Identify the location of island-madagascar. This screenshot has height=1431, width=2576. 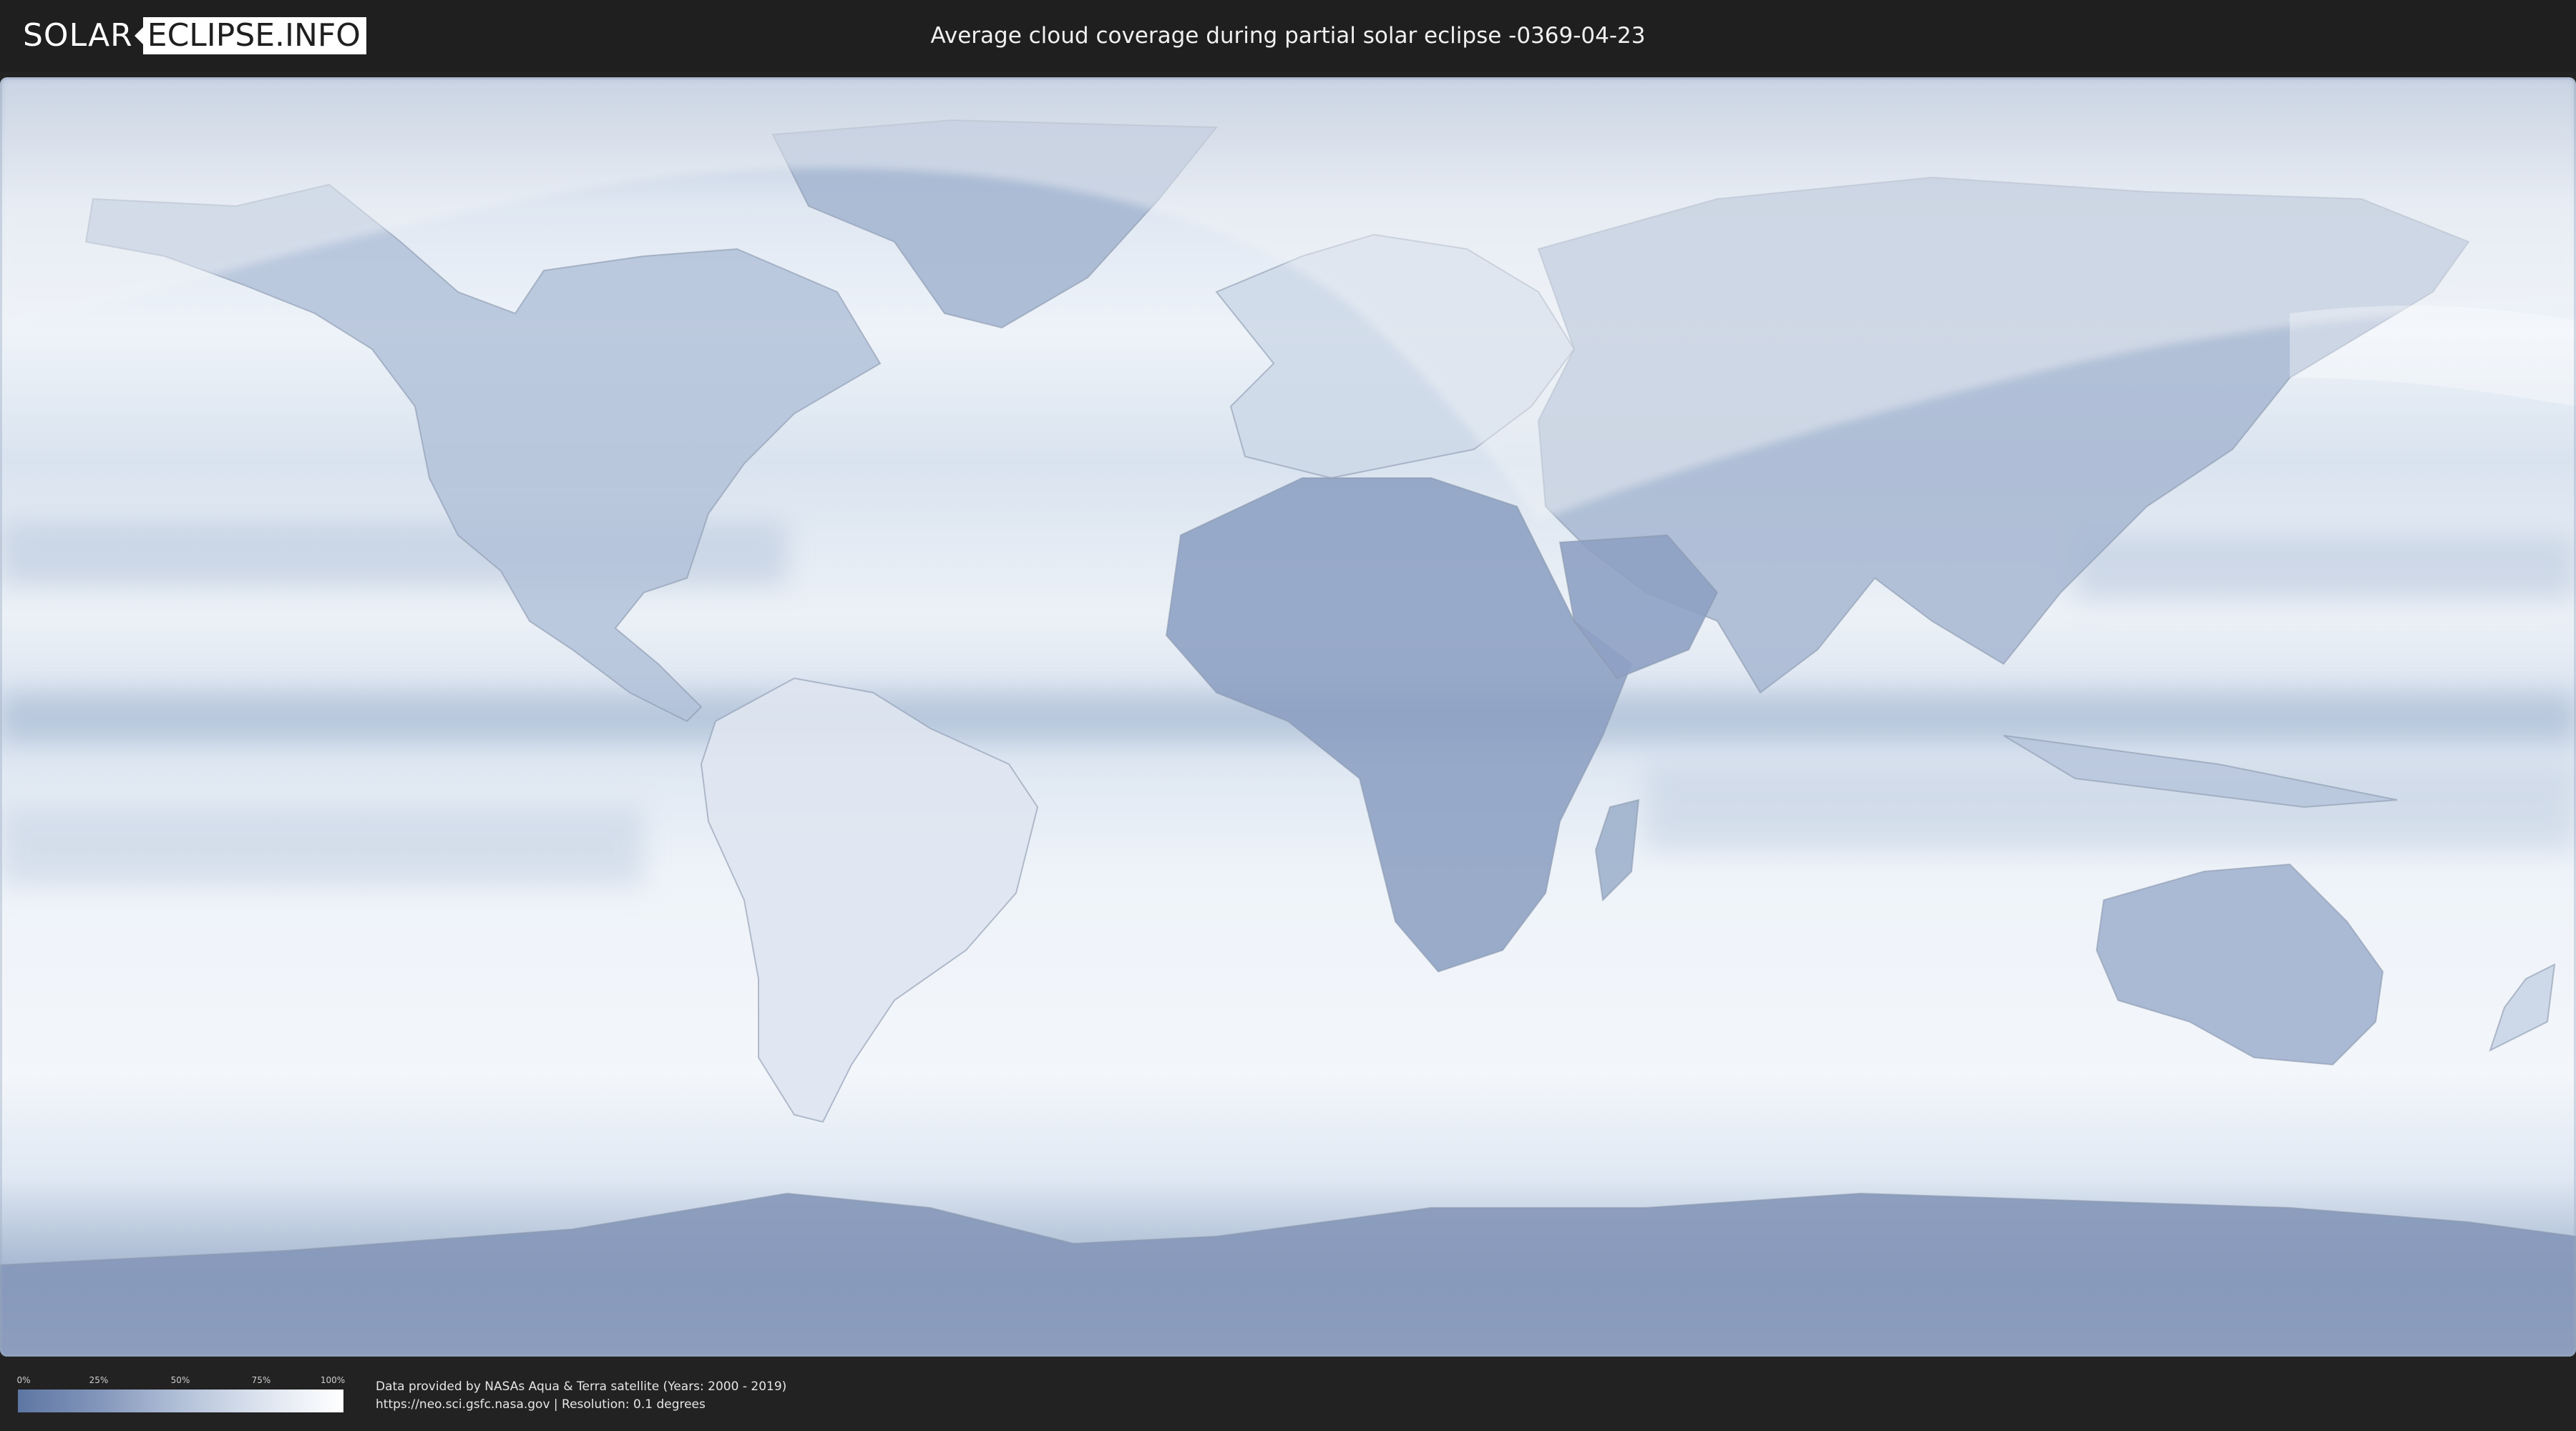
(1617, 850).